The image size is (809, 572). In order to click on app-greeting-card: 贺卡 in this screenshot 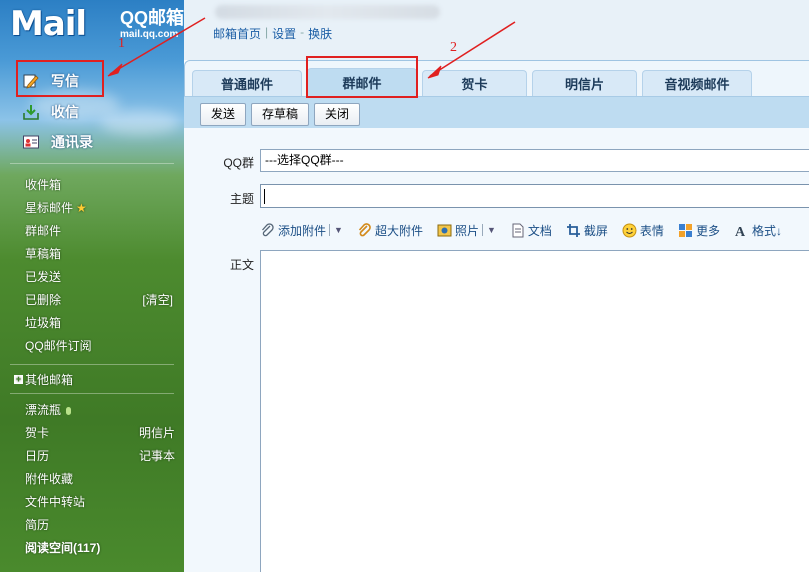, I will do `click(37, 433)`.